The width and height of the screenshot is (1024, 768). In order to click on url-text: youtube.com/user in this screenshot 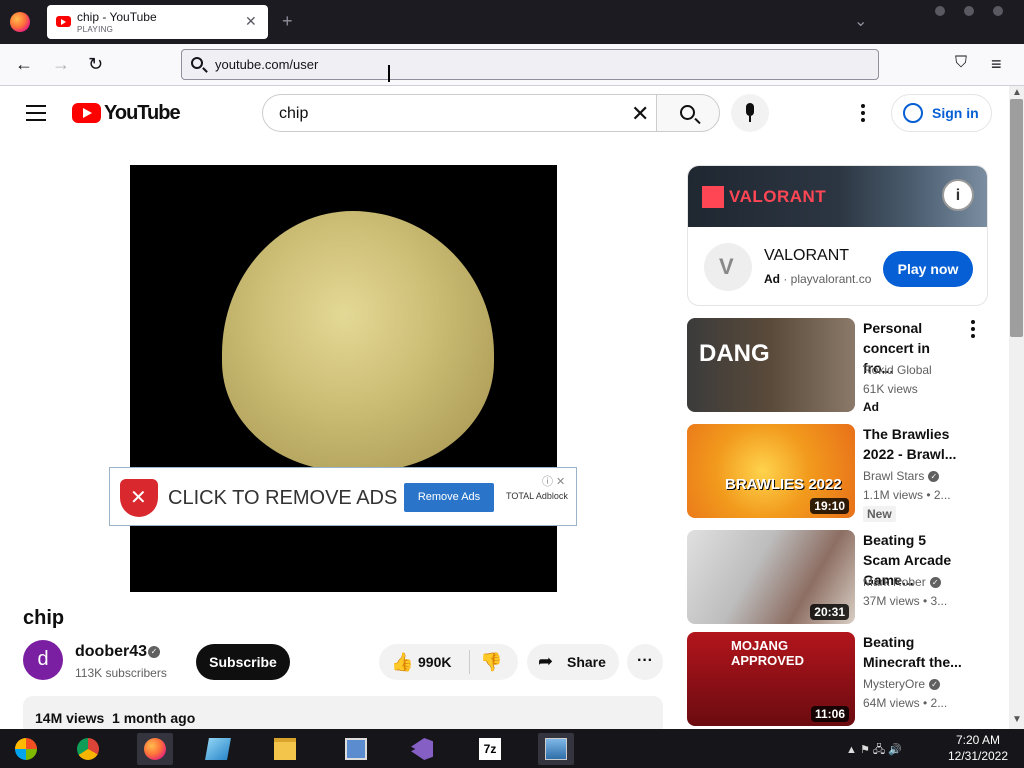, I will do `click(266, 64)`.